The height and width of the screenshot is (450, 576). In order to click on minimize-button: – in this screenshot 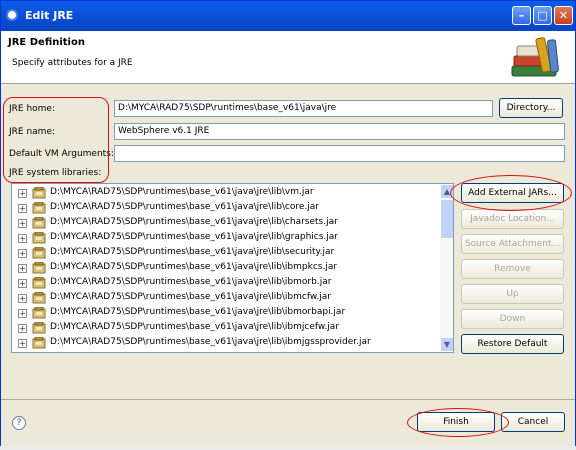, I will do `click(521, 15)`.